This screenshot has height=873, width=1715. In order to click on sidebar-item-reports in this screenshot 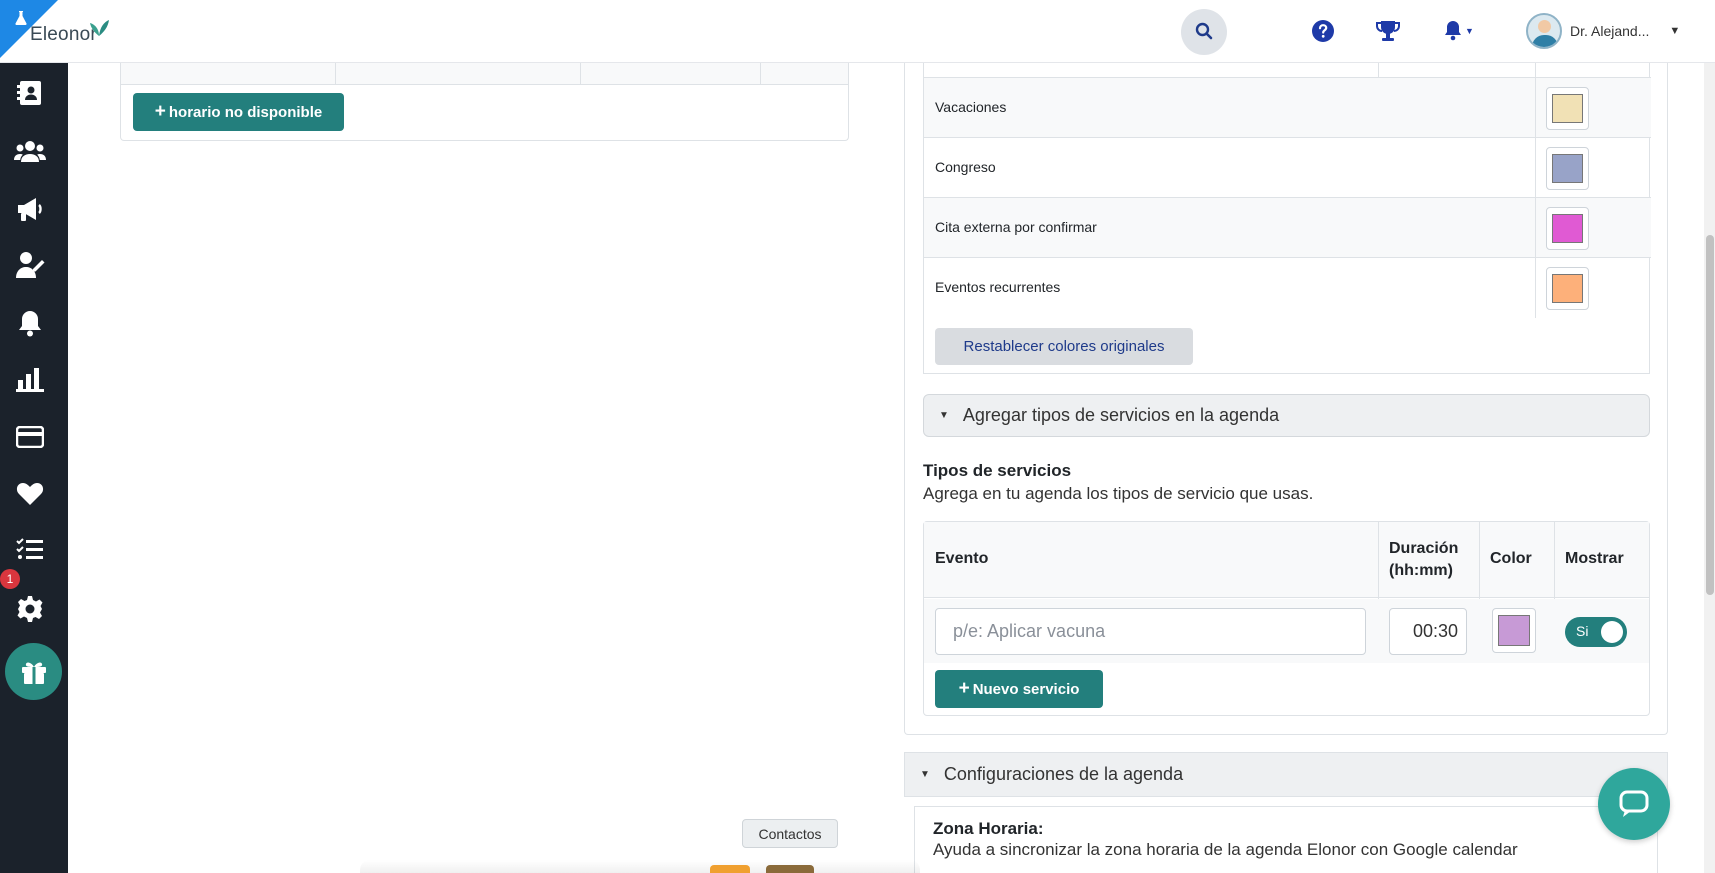, I will do `click(30, 379)`.